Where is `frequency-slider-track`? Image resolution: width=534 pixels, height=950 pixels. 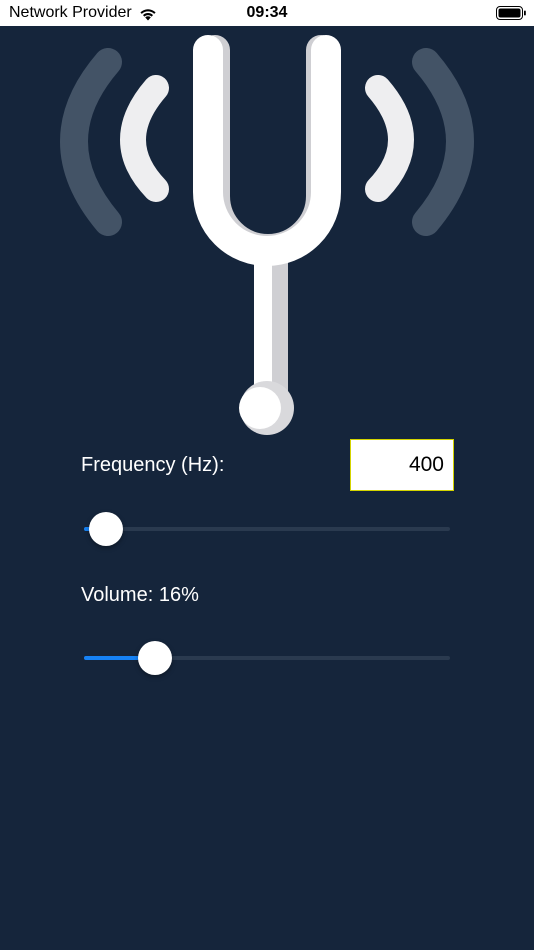 frequency-slider-track is located at coordinates (267, 529).